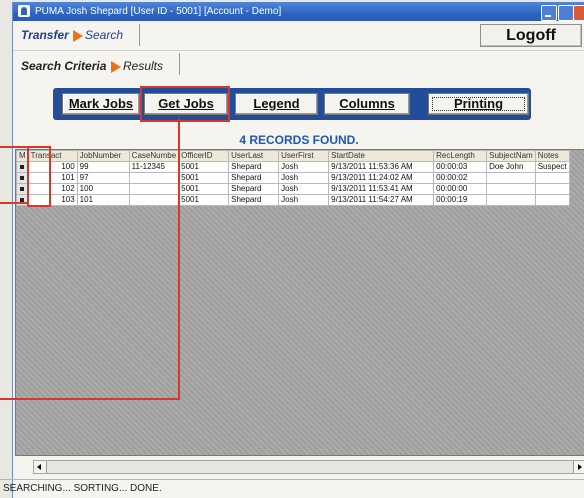 The height and width of the screenshot is (498, 584). Describe the element at coordinates (460, 200) in the screenshot. I see `cell-reclength: 00:00:19` at that location.